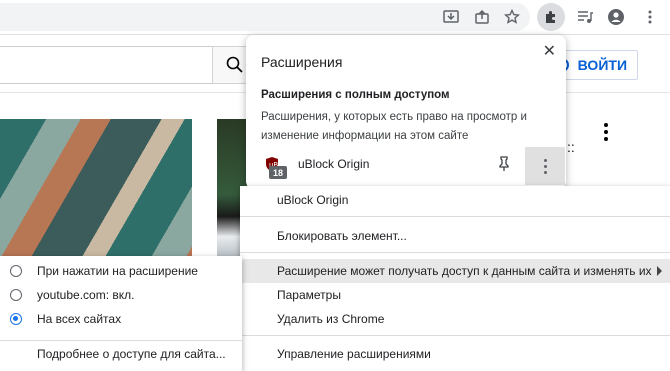 The height and width of the screenshot is (371, 670). Describe the element at coordinates (302, 62) in the screenshot. I see `popup-title: Расширения` at that location.